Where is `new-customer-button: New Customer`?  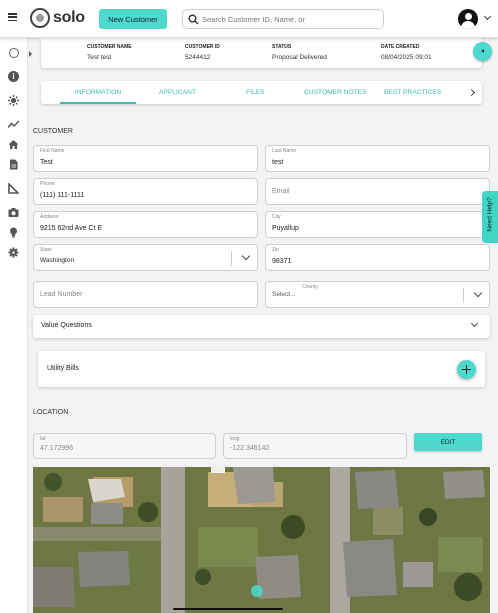
new-customer-button: New Customer is located at coordinates (133, 19).